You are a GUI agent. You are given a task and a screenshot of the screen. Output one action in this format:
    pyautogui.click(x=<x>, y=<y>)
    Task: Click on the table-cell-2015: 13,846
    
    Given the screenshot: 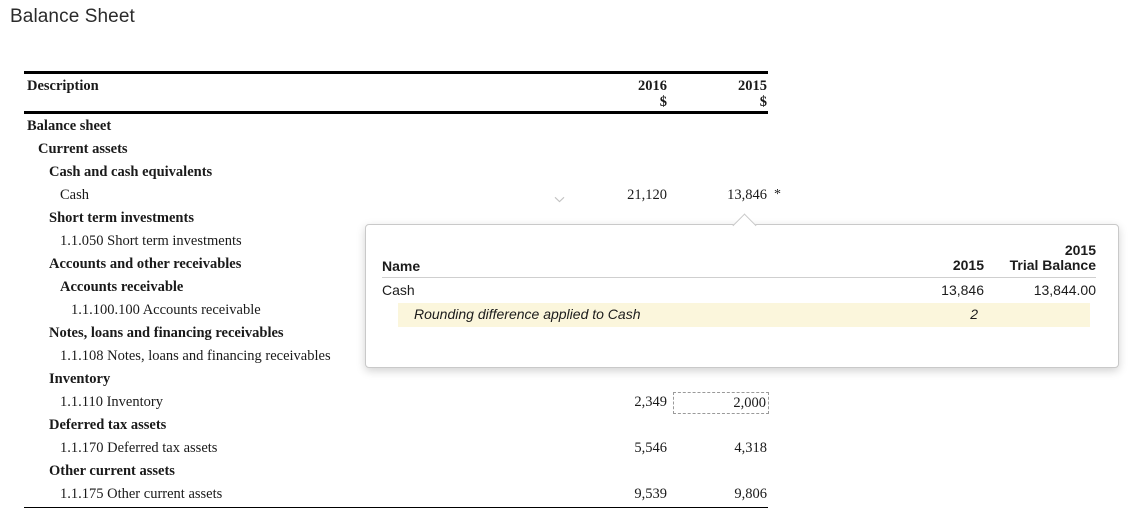 What is the action you would take?
    pyautogui.click(x=722, y=195)
    